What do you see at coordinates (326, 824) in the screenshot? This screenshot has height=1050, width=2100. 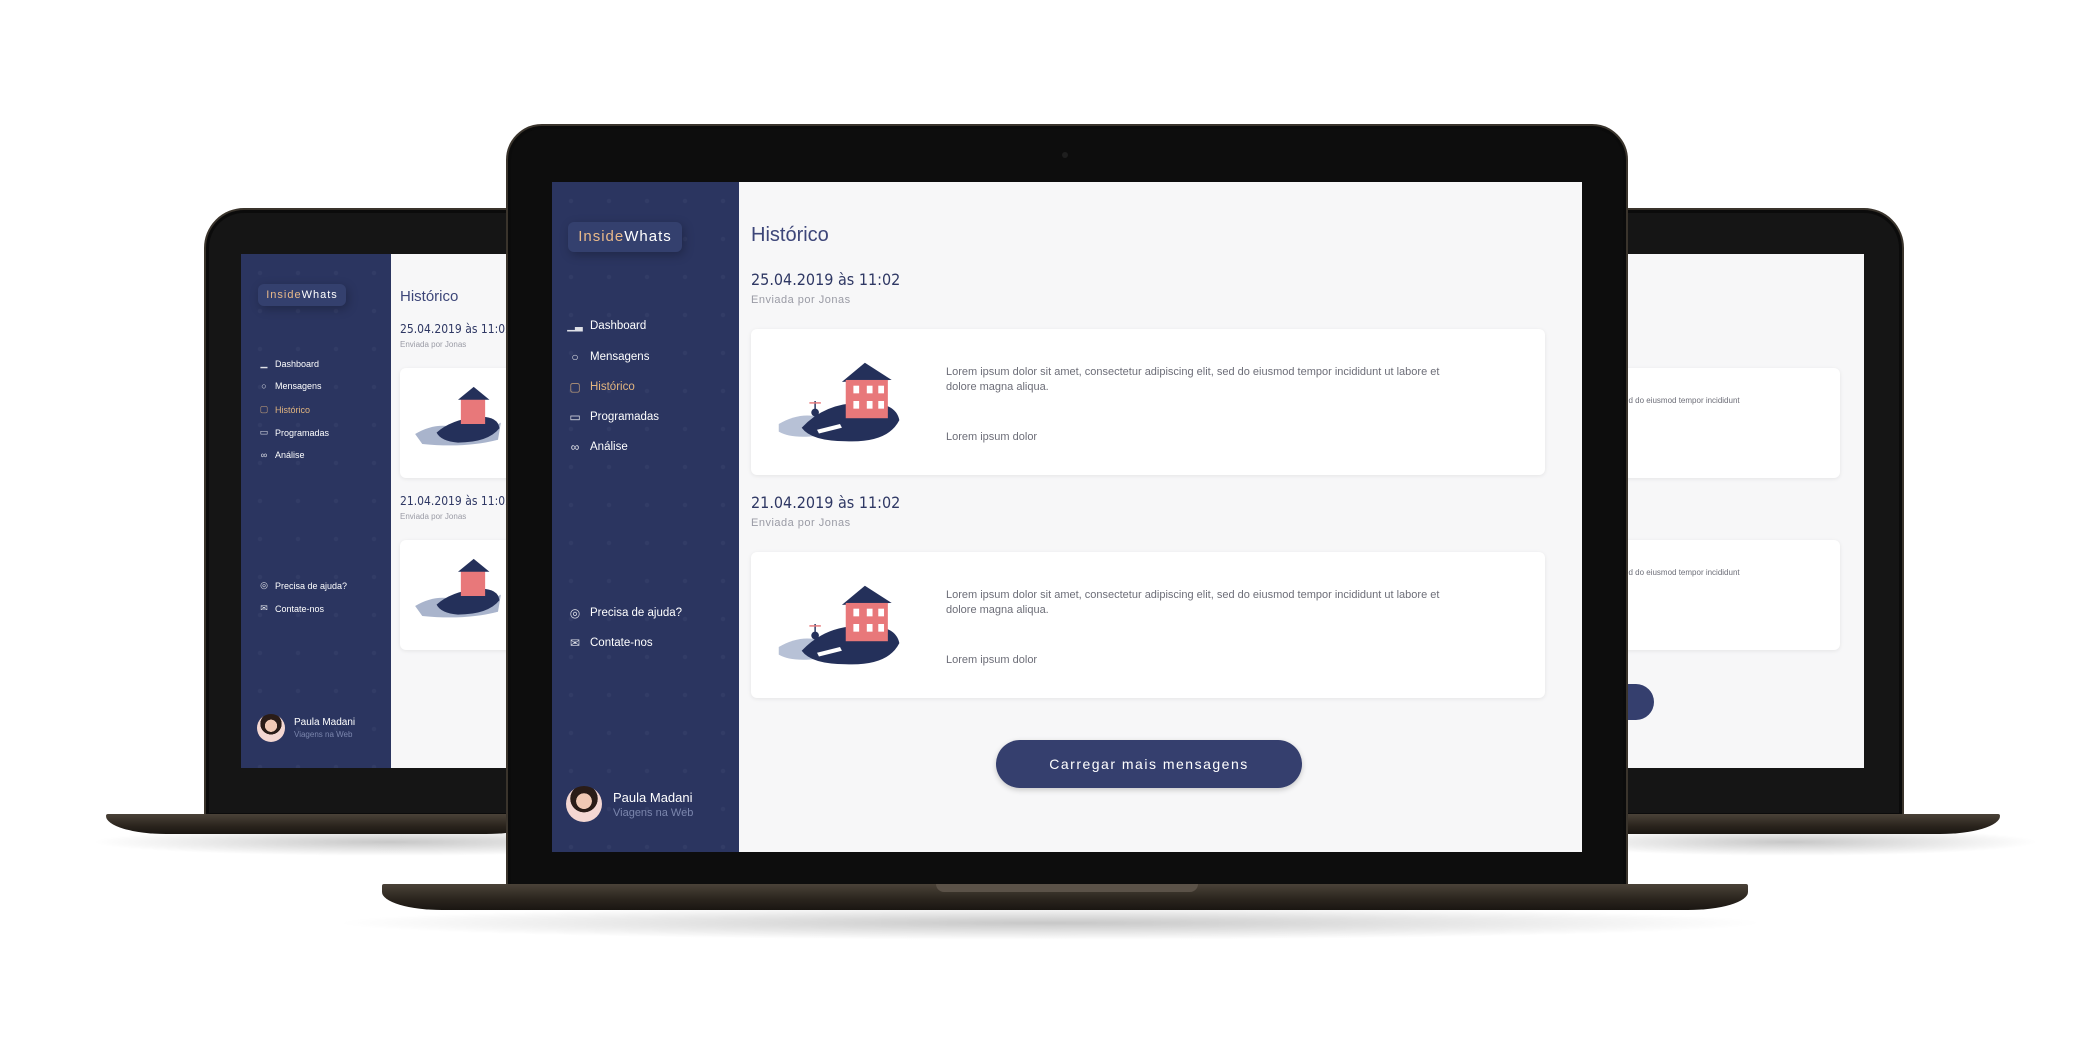 I see `left-laptop-base` at bounding box center [326, 824].